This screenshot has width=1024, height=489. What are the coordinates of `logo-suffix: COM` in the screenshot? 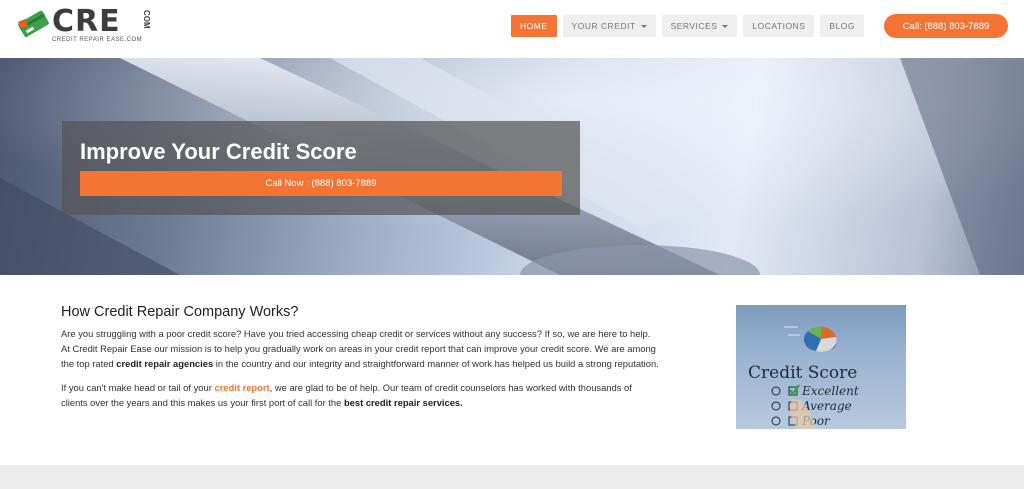 It's located at (146, 19).